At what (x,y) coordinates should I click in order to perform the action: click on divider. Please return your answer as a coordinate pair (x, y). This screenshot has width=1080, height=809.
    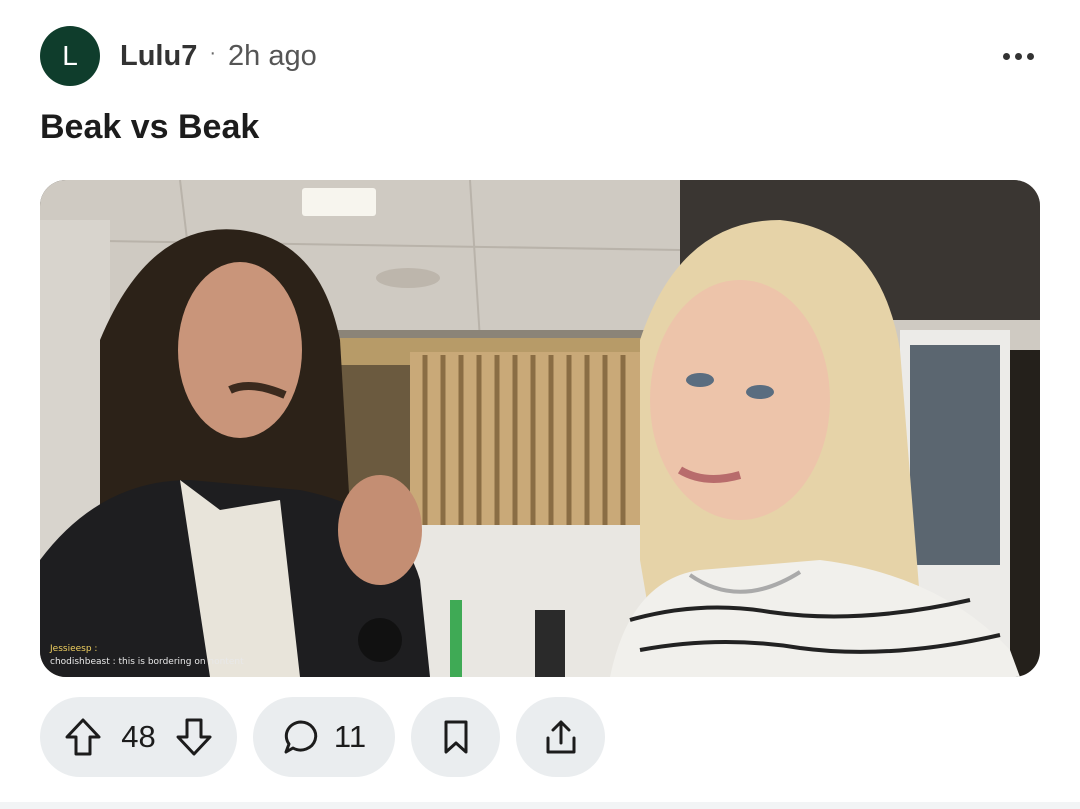
    Looking at the image, I should click on (540, 805).